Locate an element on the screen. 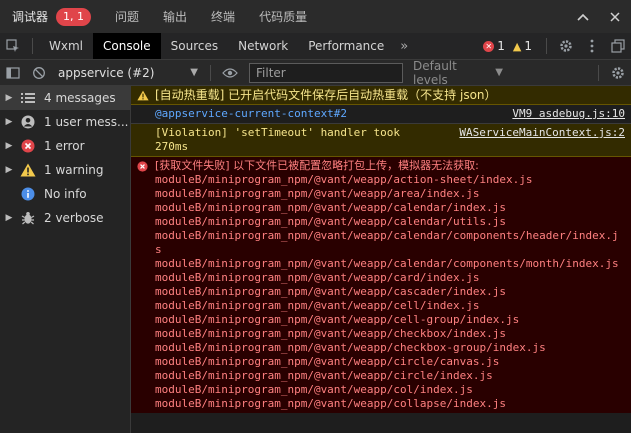 The height and width of the screenshot is (433, 631). info-icon is located at coordinates (28, 194).